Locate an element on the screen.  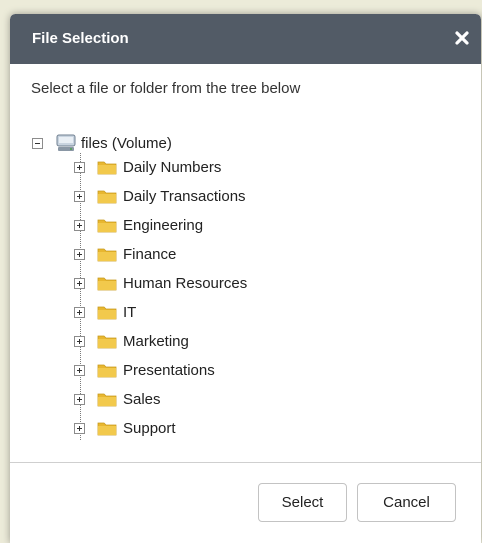
tree-folder-label: Marketing is located at coordinates (156, 341).